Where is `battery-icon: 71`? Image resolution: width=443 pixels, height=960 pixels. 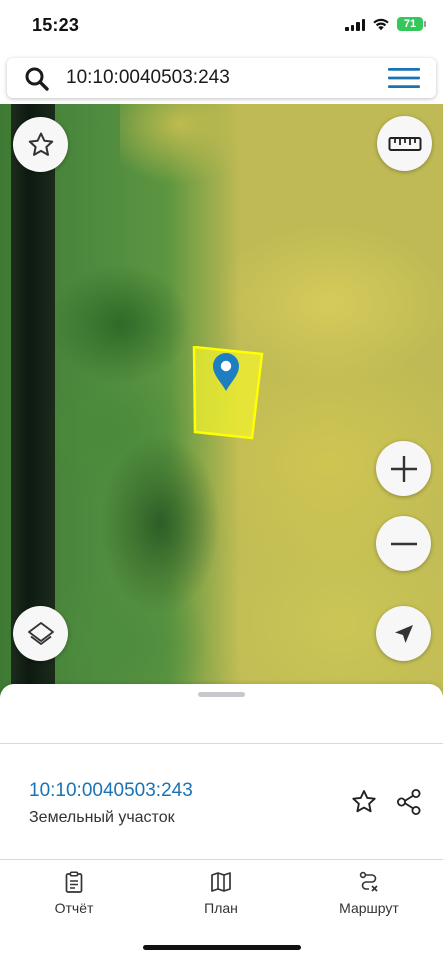
battery-icon: 71 is located at coordinates (411, 24).